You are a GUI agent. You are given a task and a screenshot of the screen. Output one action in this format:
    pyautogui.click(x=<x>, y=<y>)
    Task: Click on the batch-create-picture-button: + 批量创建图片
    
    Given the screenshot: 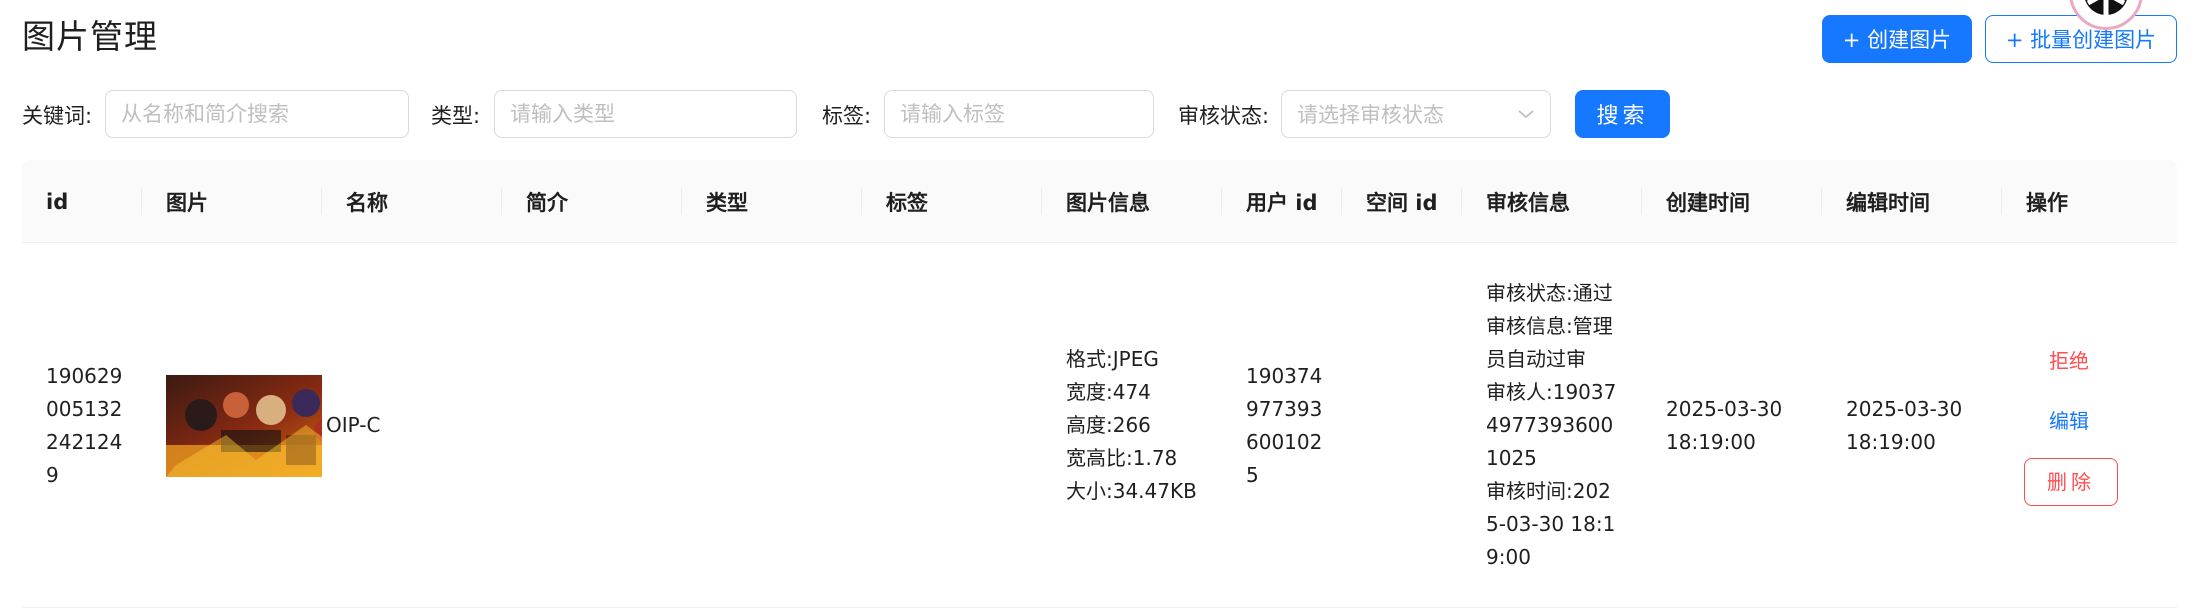 What is the action you would take?
    pyautogui.click(x=2081, y=39)
    